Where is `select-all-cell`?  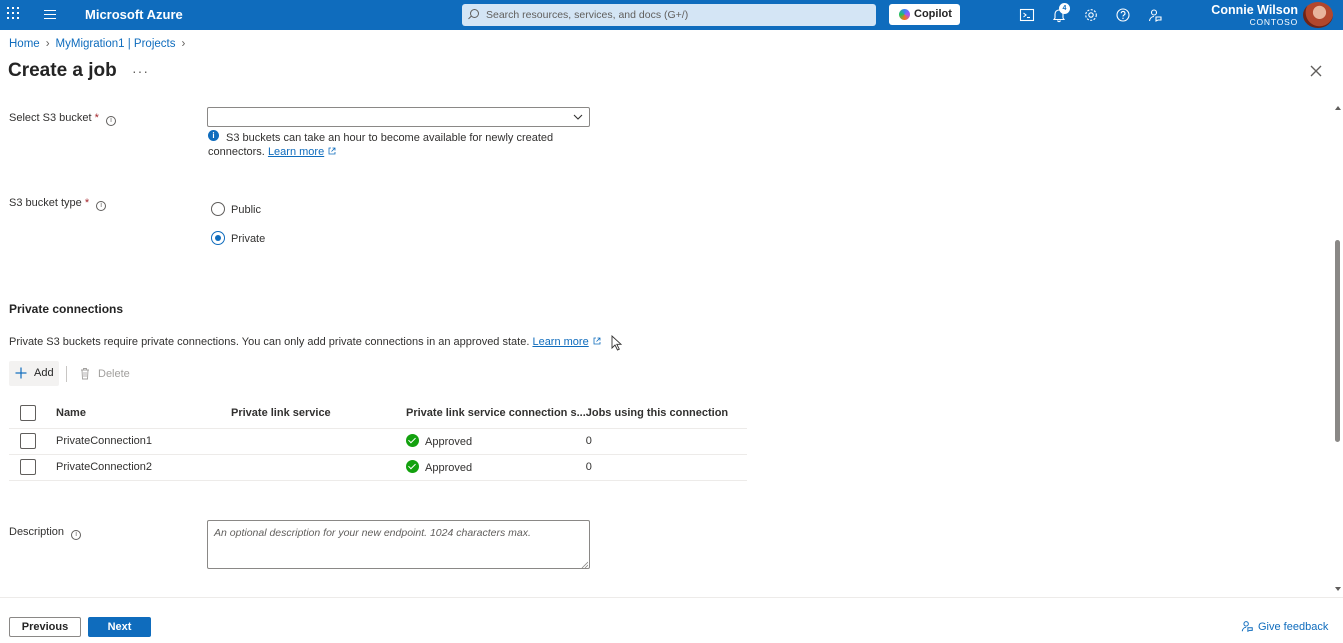
select-all-cell is located at coordinates (32, 413).